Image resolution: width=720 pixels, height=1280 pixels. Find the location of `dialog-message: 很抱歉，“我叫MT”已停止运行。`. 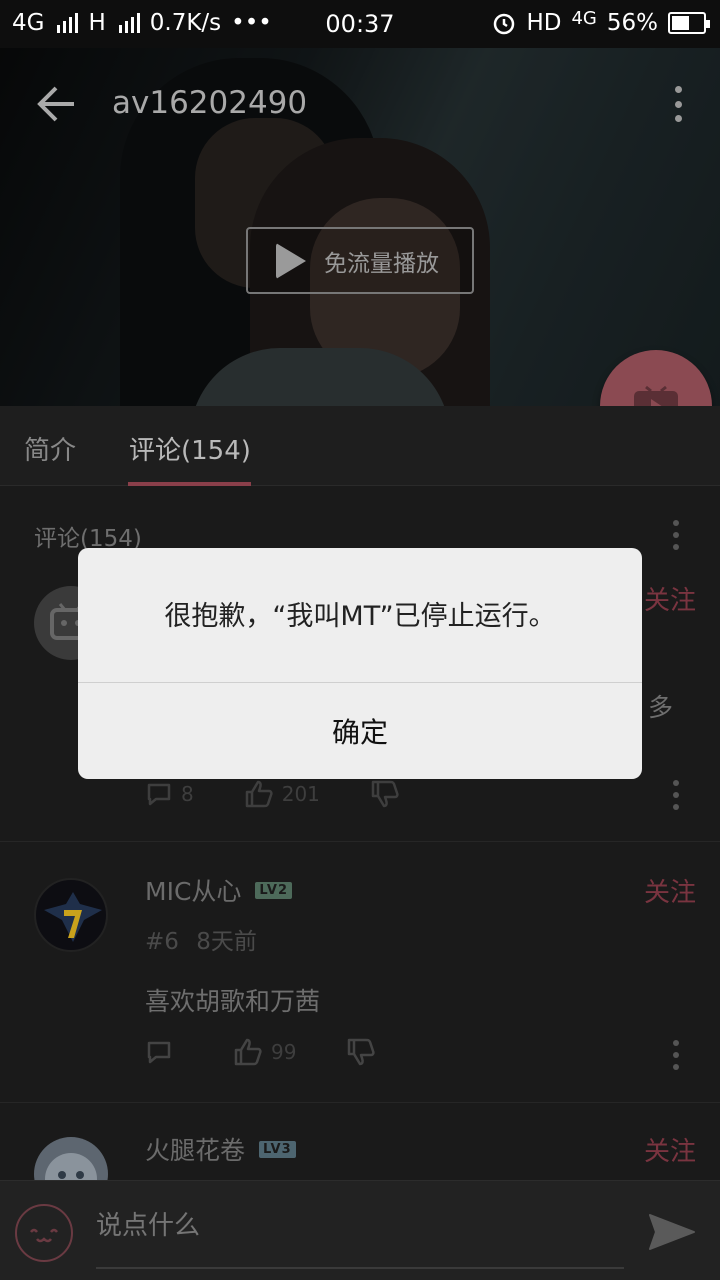

dialog-message: 很抱歉，“我叫MT”已停止运行。 is located at coordinates (360, 616).